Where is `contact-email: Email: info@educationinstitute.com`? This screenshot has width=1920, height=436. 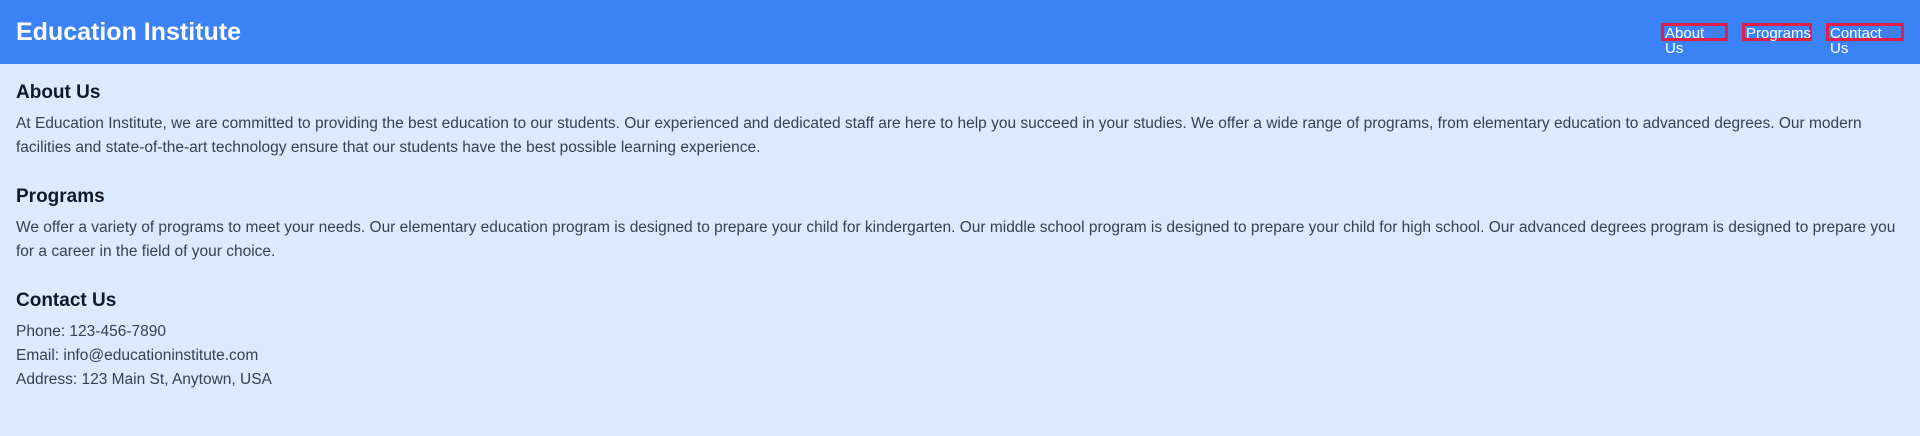 contact-email: Email: info@educationinstitute.com is located at coordinates (137, 355).